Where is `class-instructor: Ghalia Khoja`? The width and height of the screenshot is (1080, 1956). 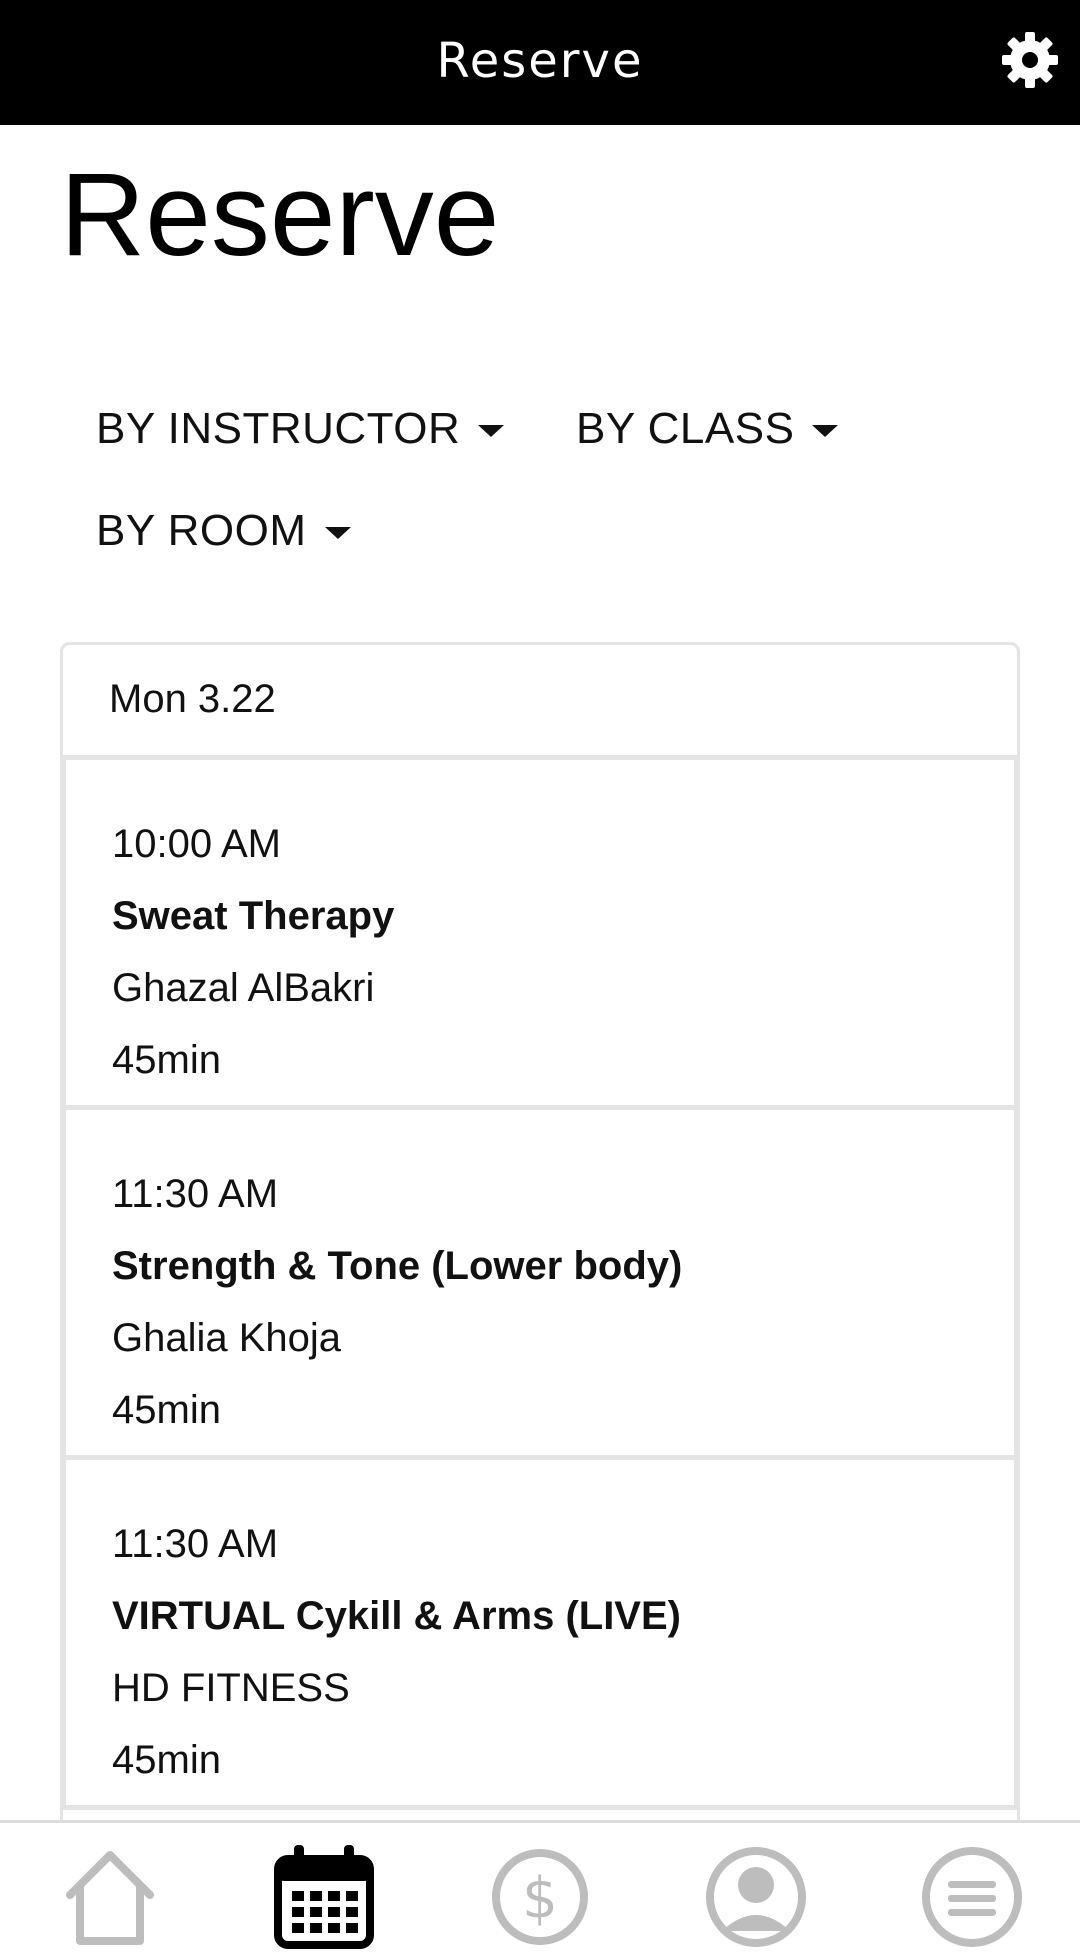 class-instructor: Ghalia Khoja is located at coordinates (227, 1338).